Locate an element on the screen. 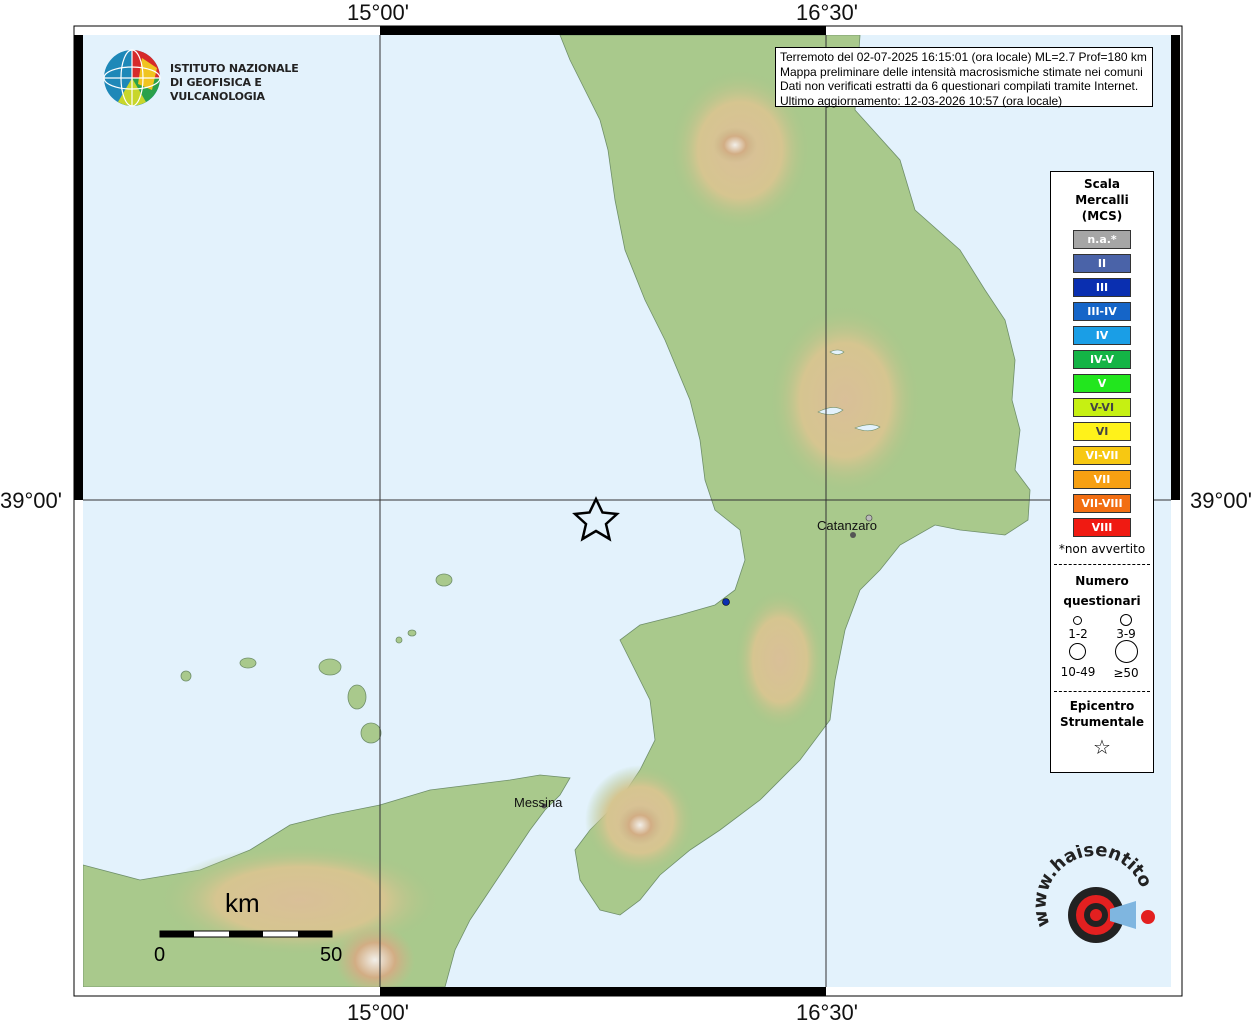  island-lipari is located at coordinates (357, 697).